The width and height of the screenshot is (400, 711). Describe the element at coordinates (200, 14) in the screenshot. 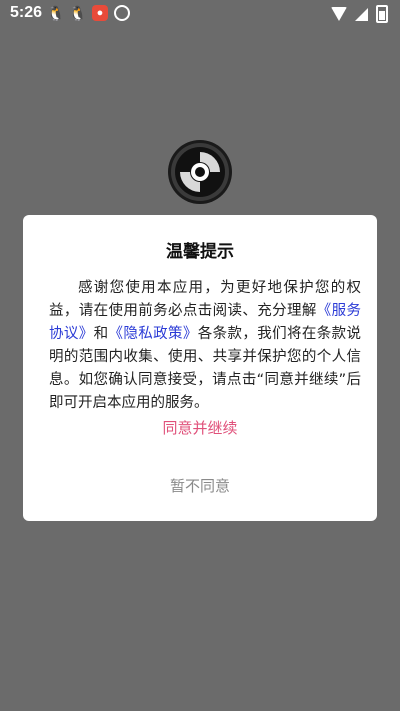

I see `status-bar: 5:26 🐧 🐧 ●` at that location.